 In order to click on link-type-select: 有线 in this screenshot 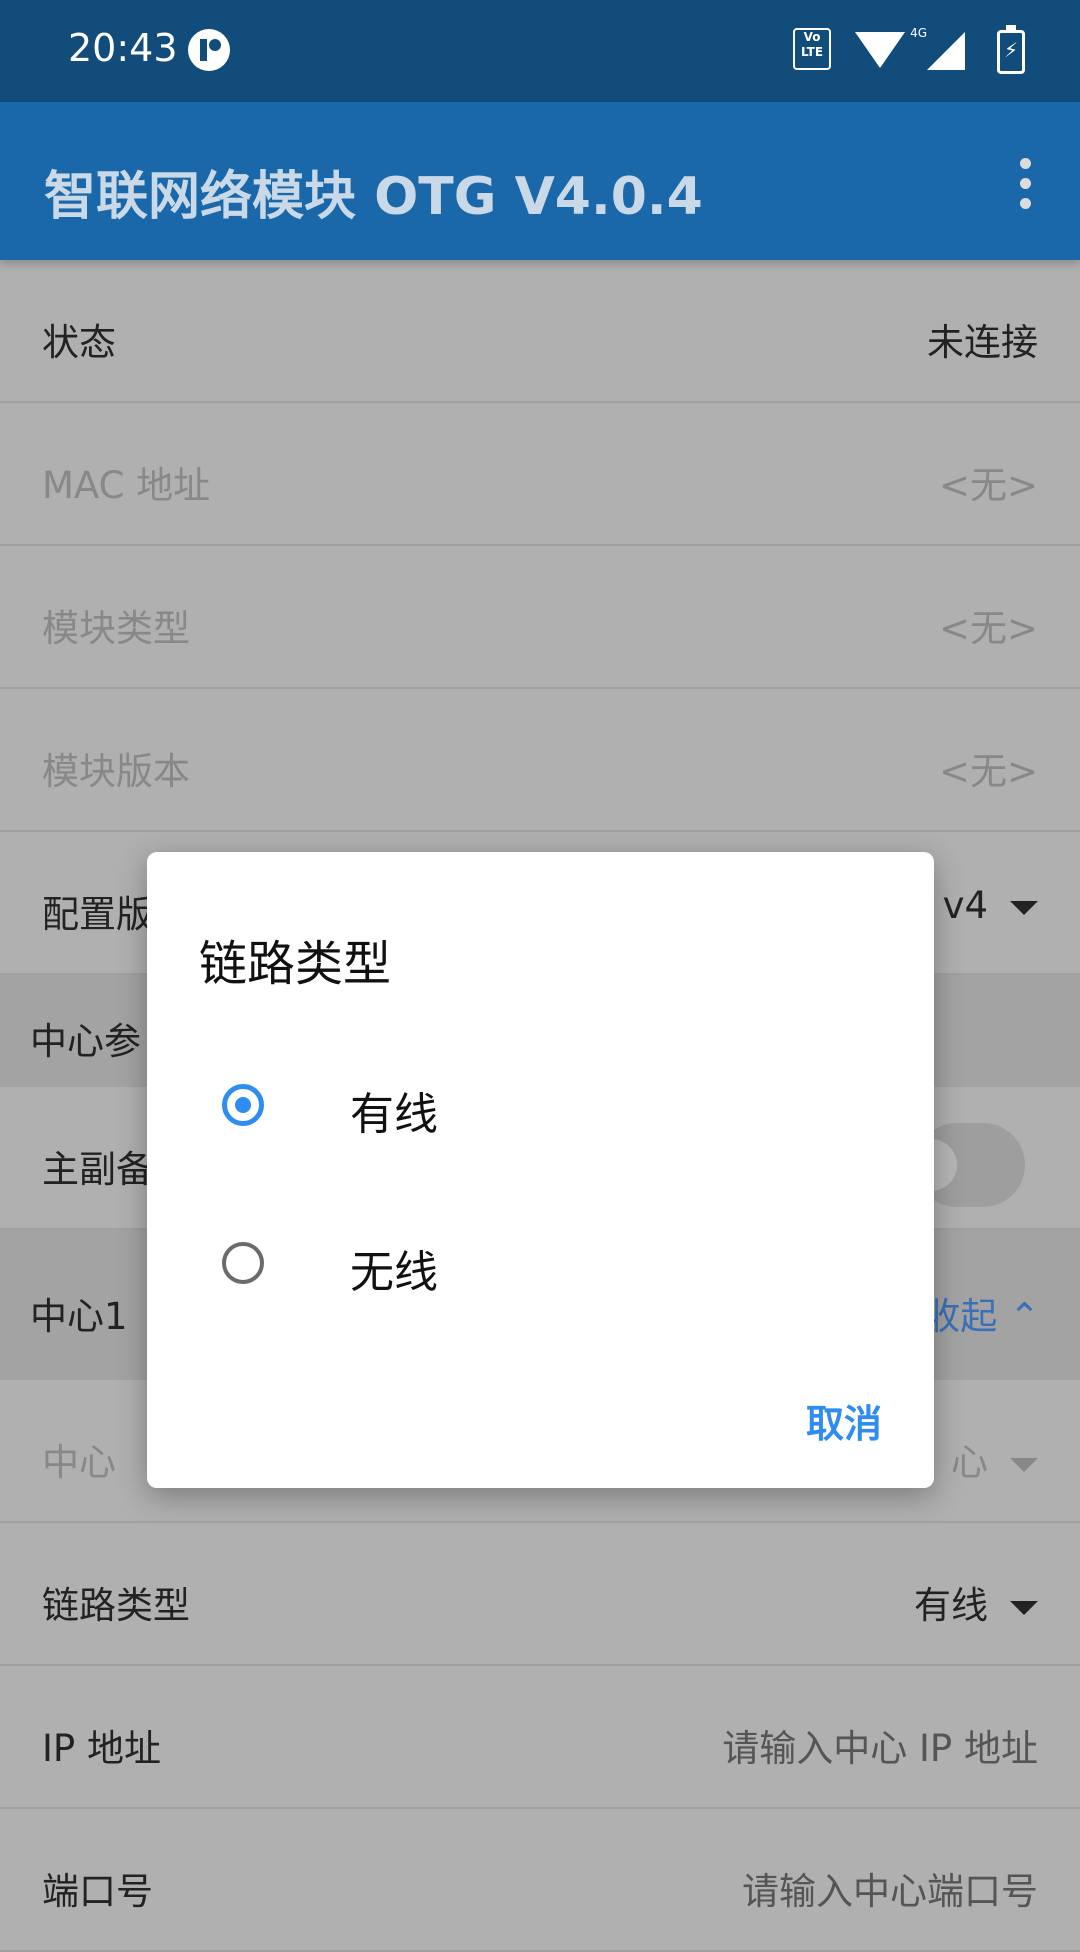, I will do `click(976, 1602)`.